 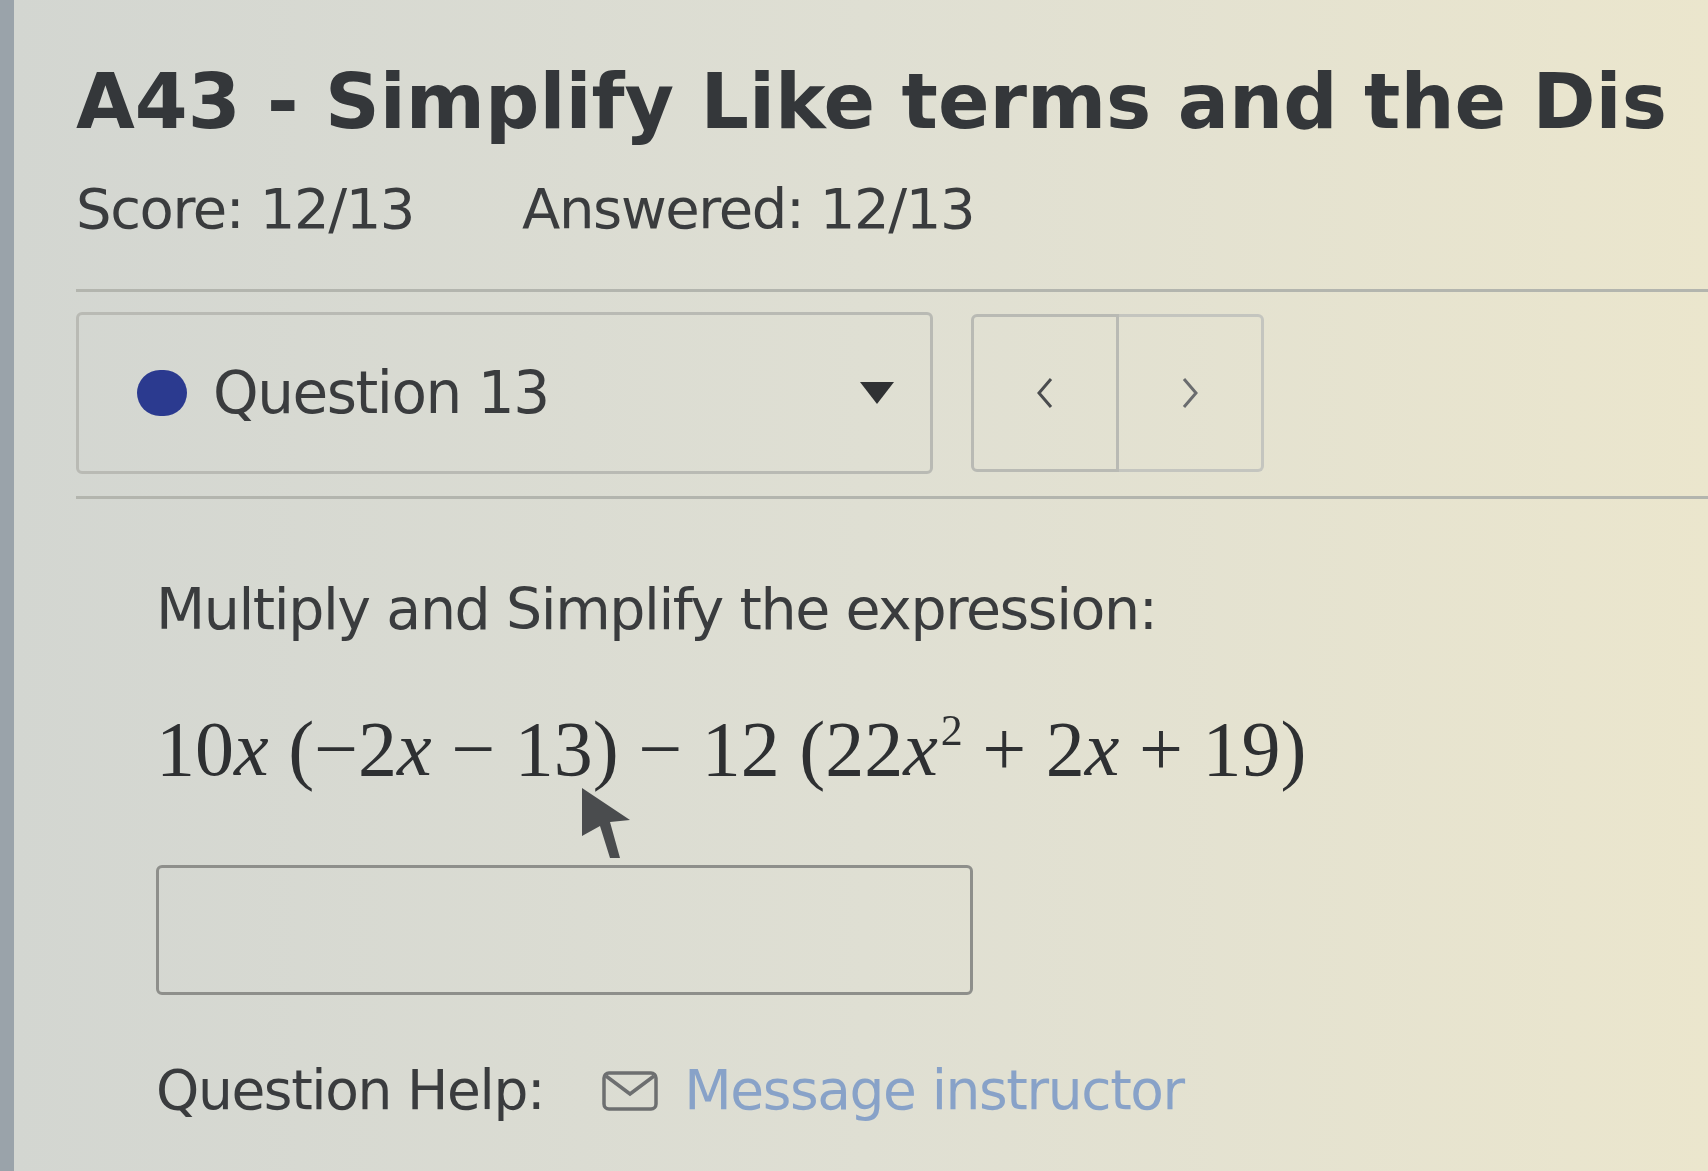 I want to click on caret-icon, so click(x=877, y=393).